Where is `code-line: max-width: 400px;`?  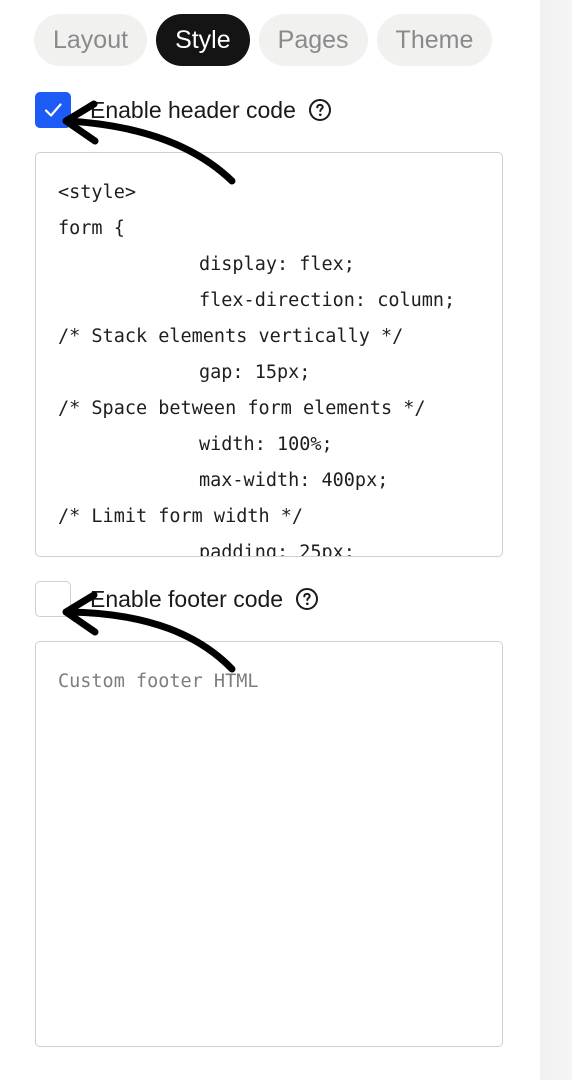
code-line: max-width: 400px; is located at coordinates (294, 480).